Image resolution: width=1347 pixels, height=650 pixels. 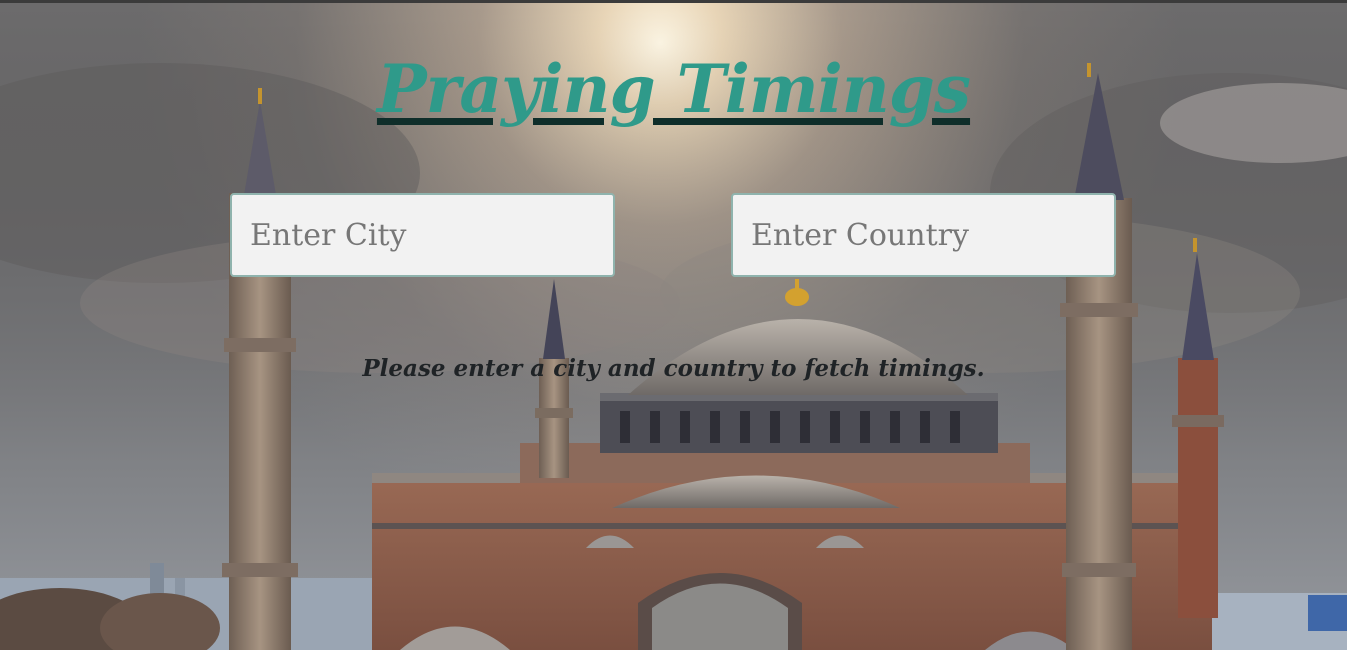 What do you see at coordinates (422, 235) in the screenshot?
I see `city-input` at bounding box center [422, 235].